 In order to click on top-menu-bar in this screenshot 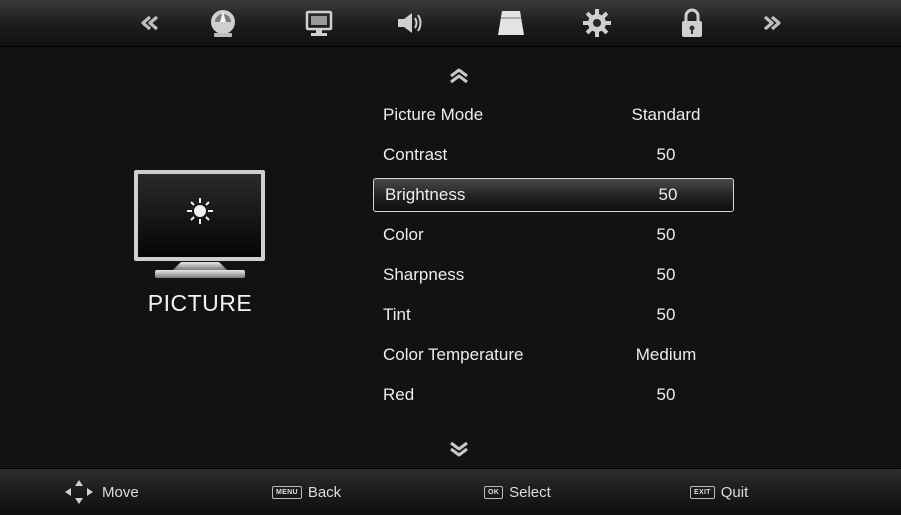, I will do `click(450, 23)`.